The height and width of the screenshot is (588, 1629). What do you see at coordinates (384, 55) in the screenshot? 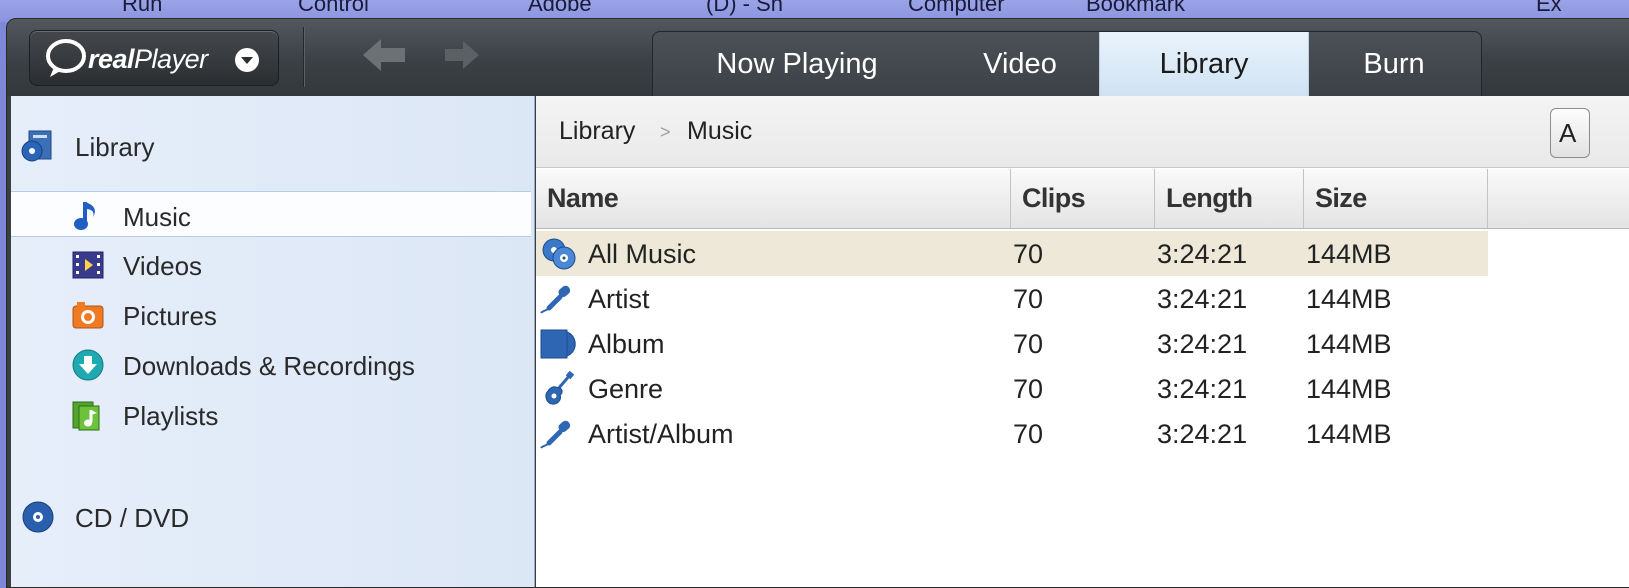
I see `back-arrow-icon` at bounding box center [384, 55].